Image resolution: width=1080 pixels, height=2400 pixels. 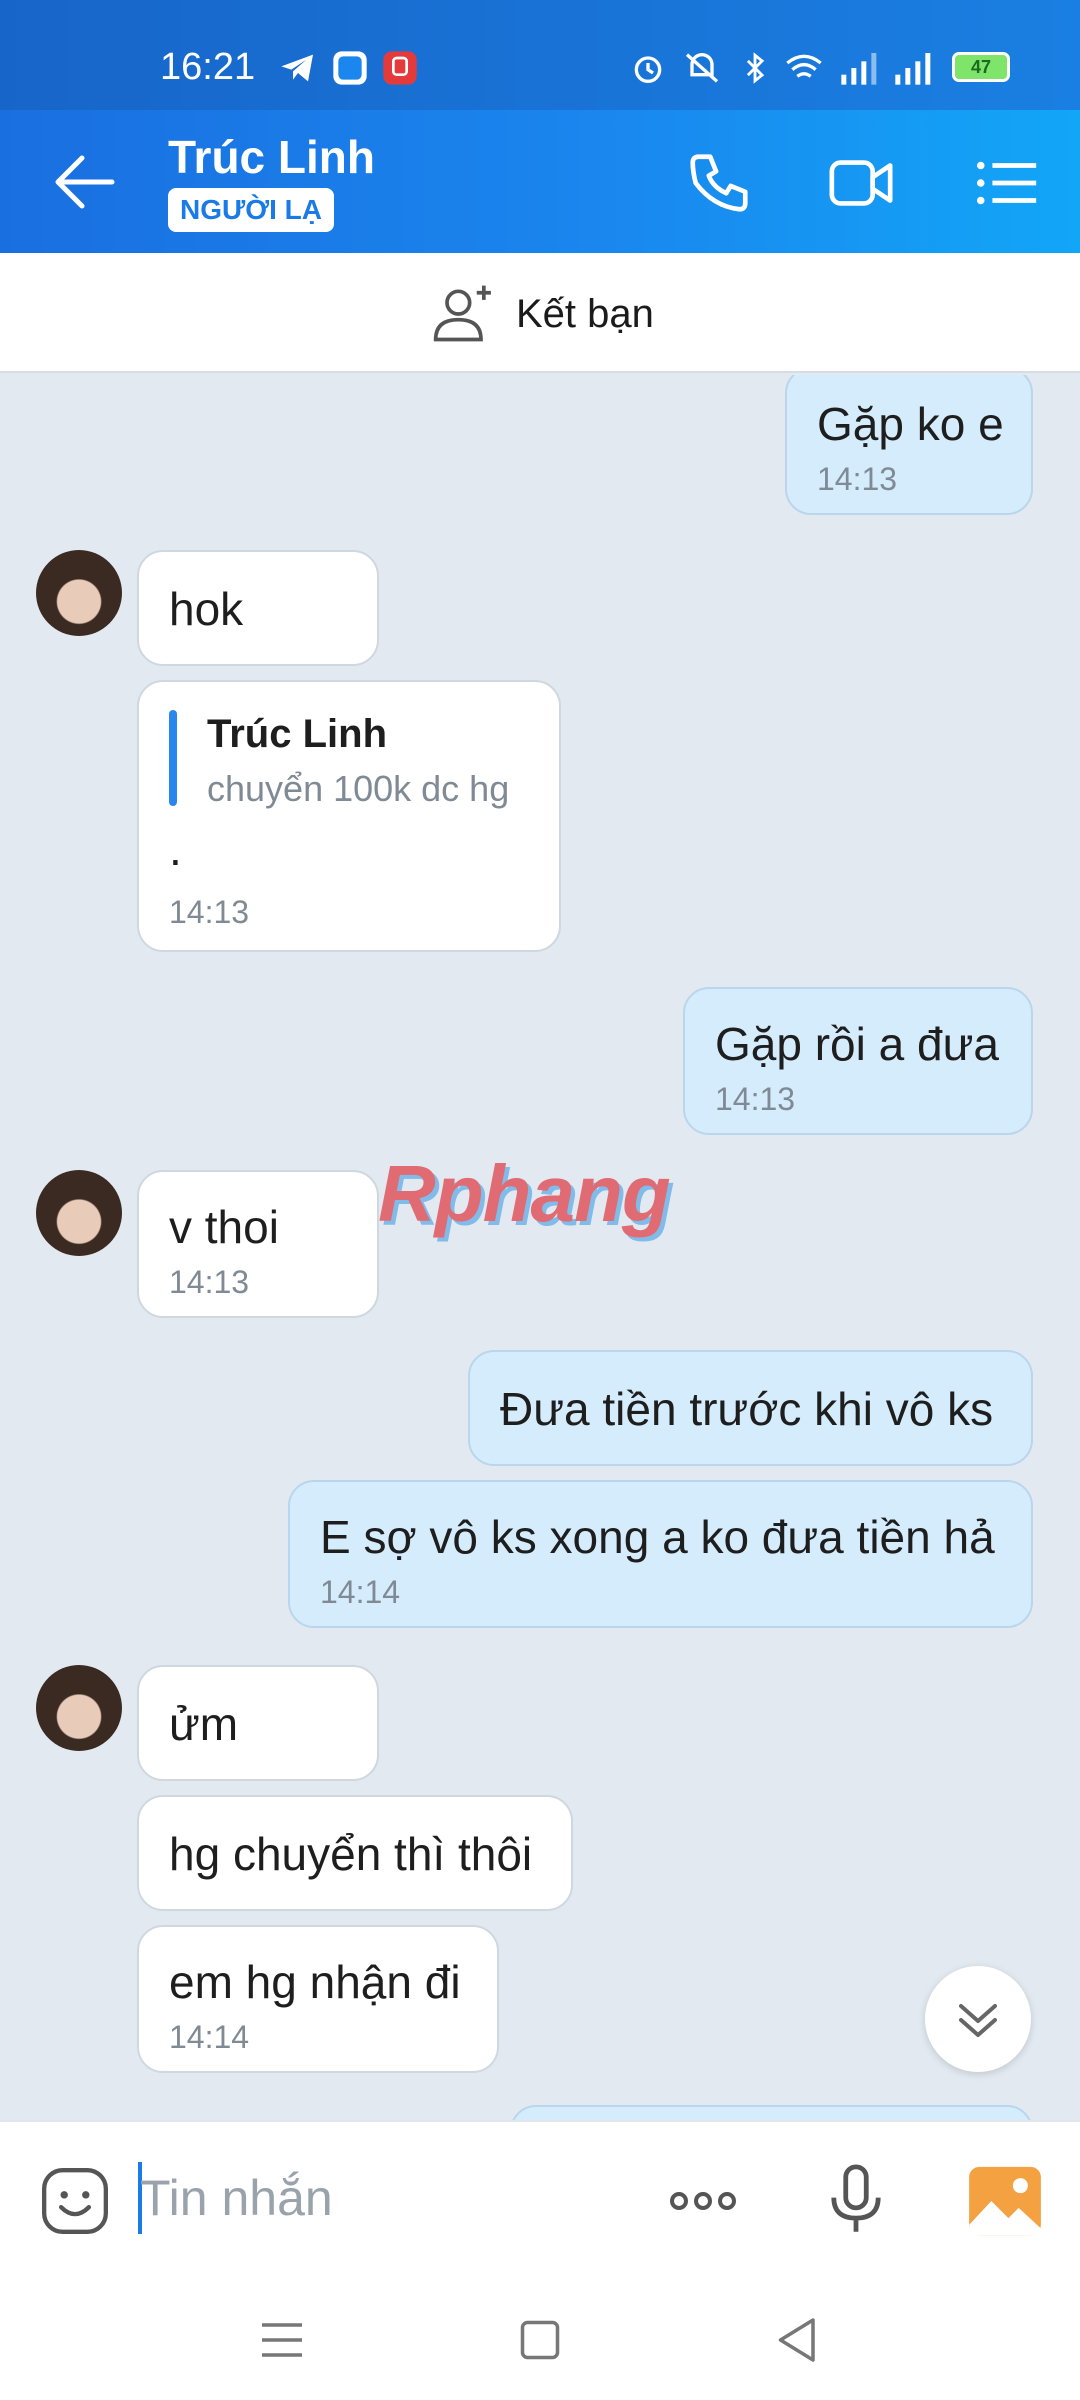 What do you see at coordinates (258, 1723) in the screenshot?
I see `message-bubble-incoming: ửm` at bounding box center [258, 1723].